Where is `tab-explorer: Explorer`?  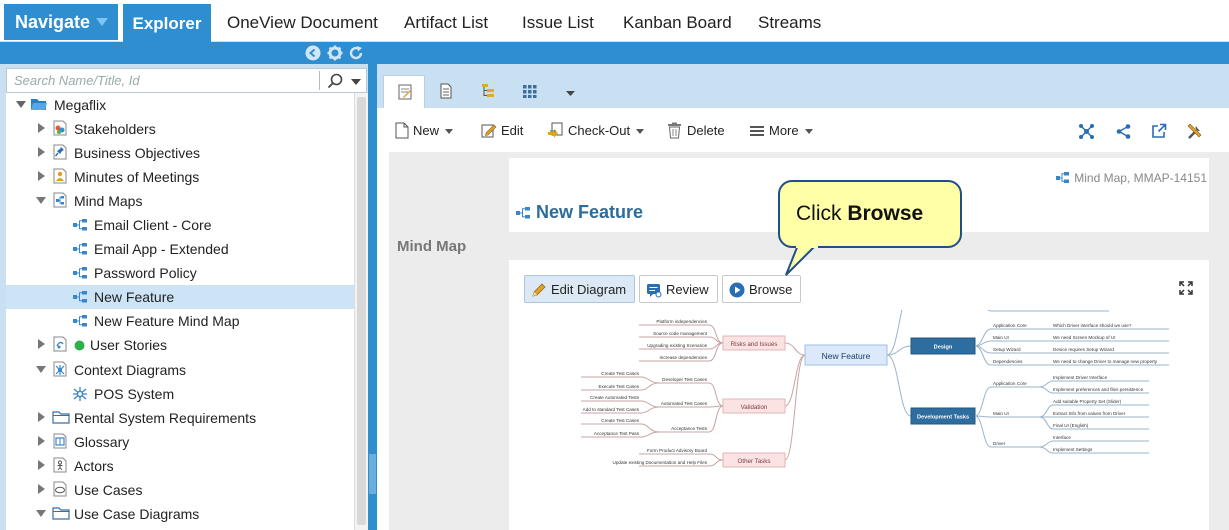
tab-explorer: Explorer is located at coordinates (167, 23).